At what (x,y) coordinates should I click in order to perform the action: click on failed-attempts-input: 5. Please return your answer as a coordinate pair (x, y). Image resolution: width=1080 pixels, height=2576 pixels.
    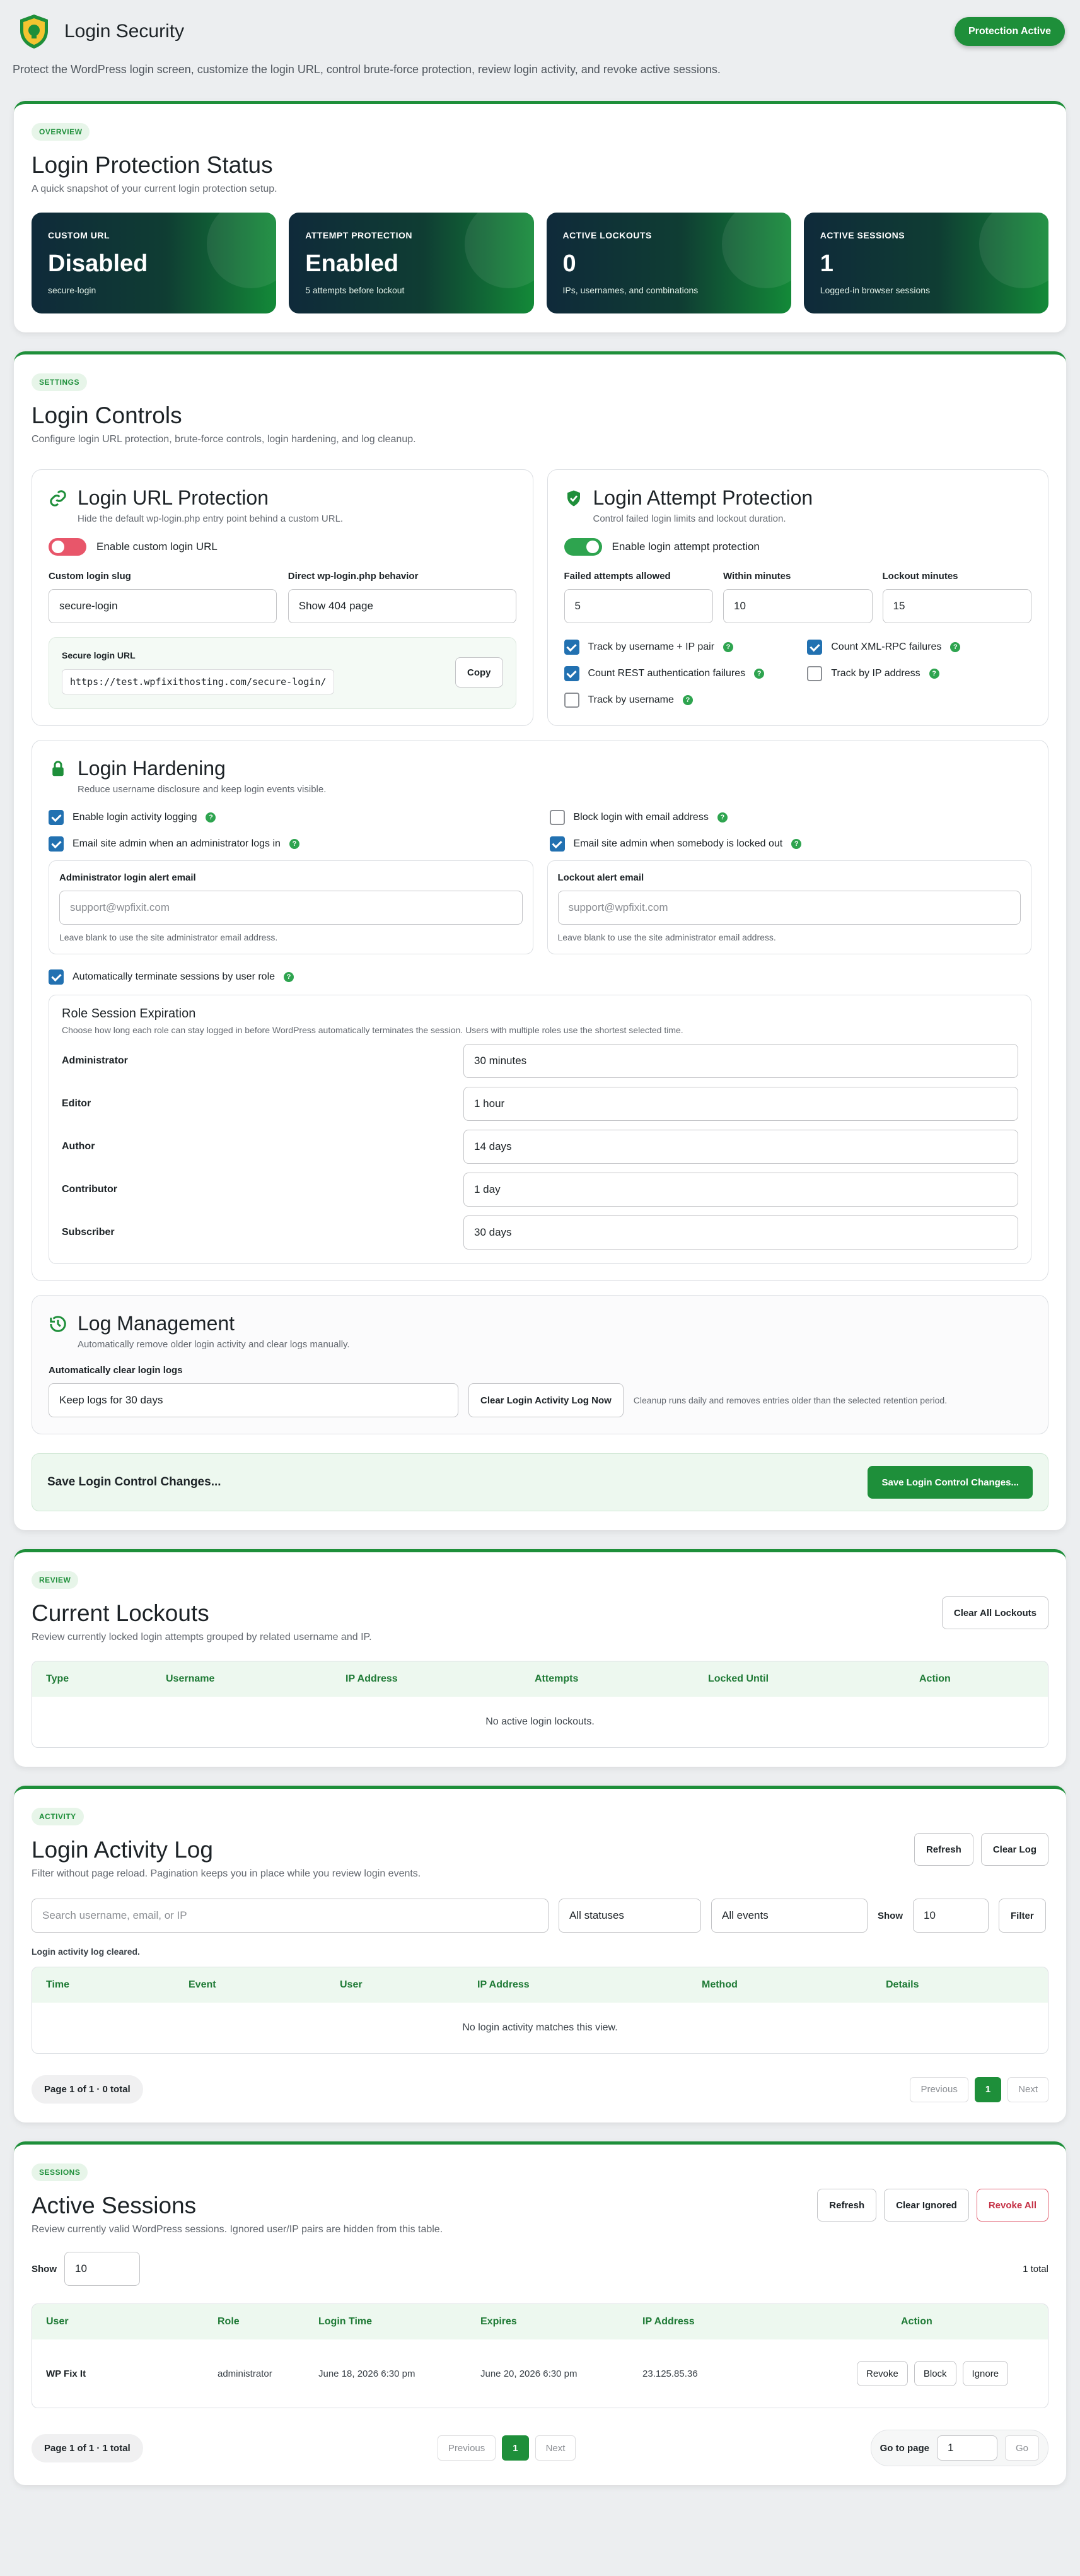
    Looking at the image, I should click on (638, 606).